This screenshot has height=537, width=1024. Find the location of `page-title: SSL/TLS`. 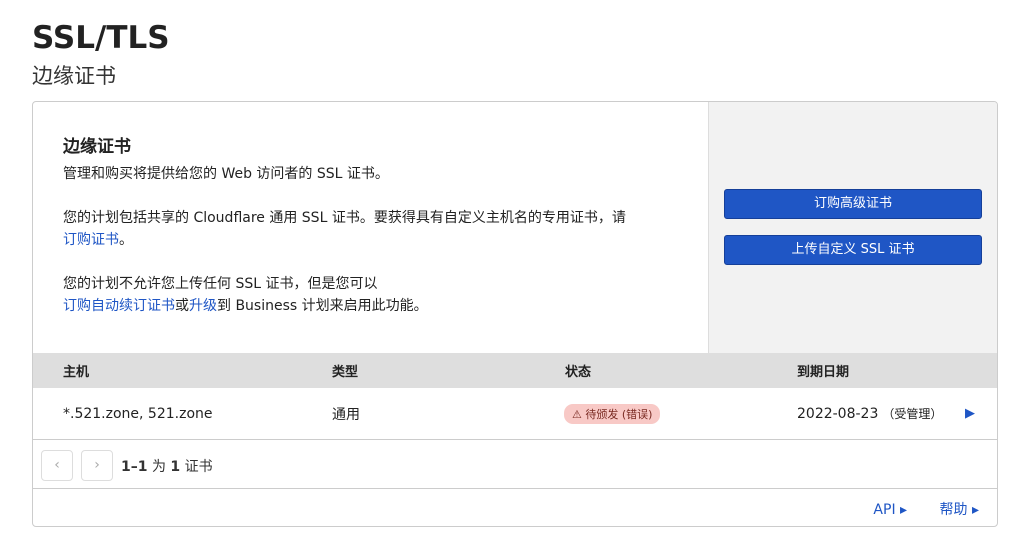

page-title: SSL/TLS is located at coordinates (101, 38).